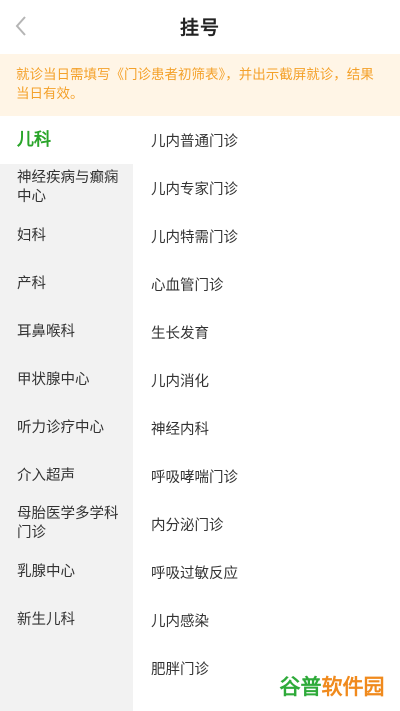 This screenshot has height=711, width=400. Describe the element at coordinates (66, 284) in the screenshot. I see `dept-item-obstetrics: 产科` at that location.